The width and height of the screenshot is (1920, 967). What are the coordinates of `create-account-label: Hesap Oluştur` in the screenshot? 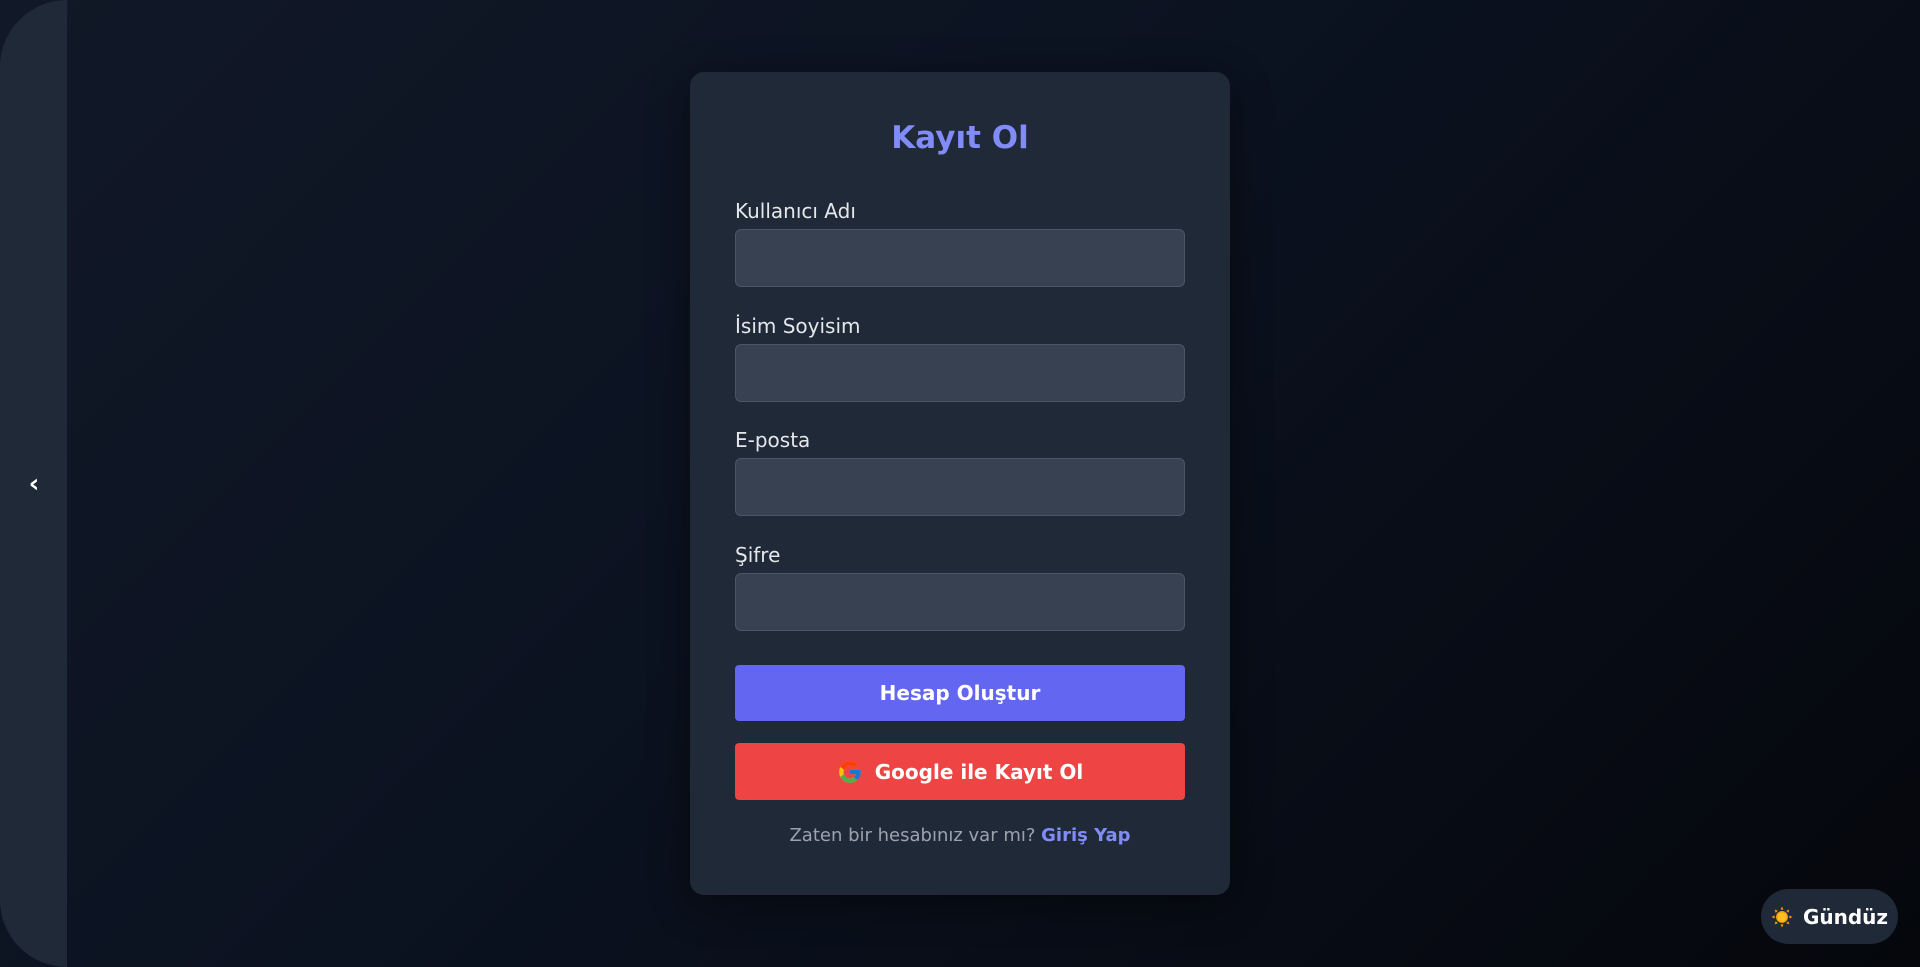 It's located at (960, 693).